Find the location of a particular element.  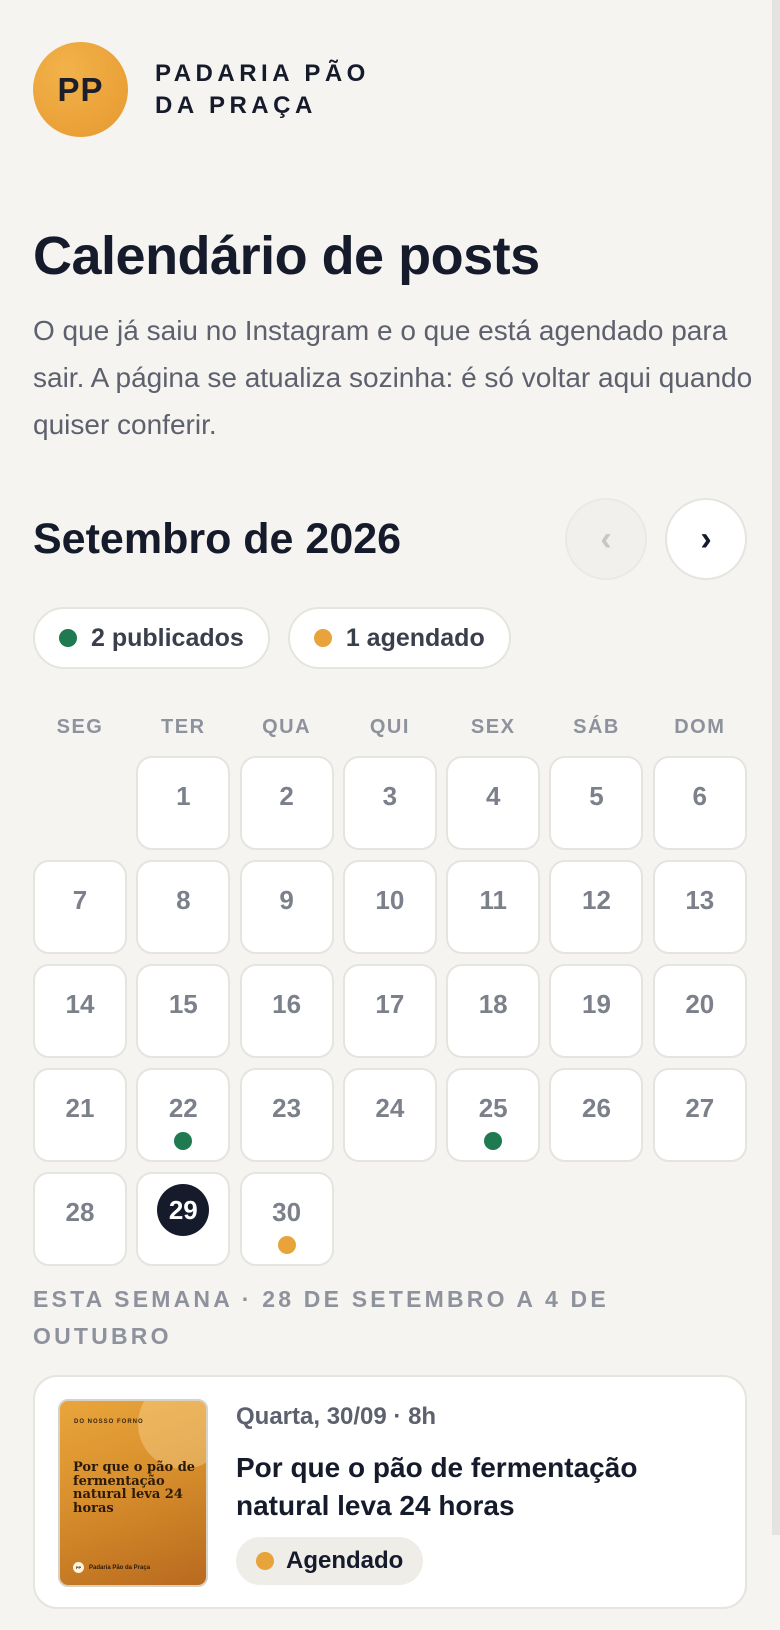

published-dot-icon is located at coordinates (68, 638).